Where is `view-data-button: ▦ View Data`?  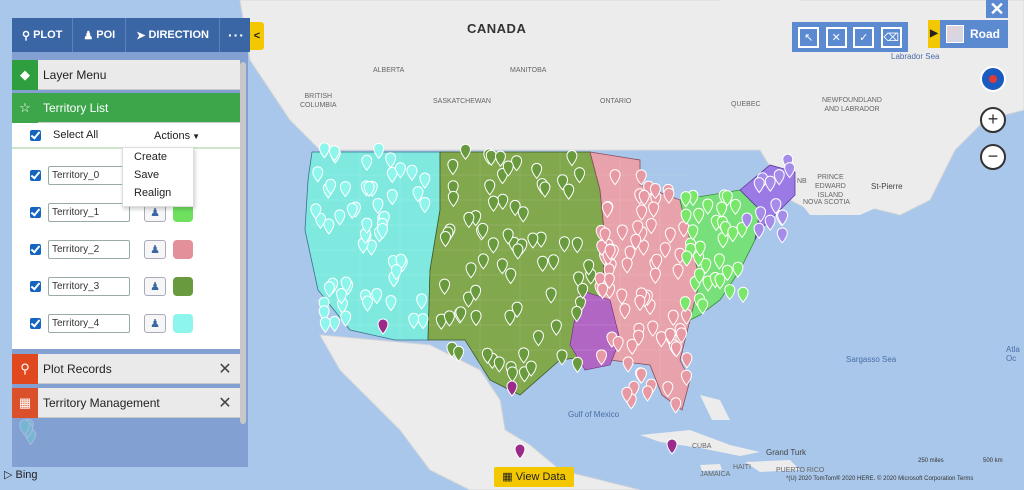 view-data-button: ▦ View Data is located at coordinates (534, 477).